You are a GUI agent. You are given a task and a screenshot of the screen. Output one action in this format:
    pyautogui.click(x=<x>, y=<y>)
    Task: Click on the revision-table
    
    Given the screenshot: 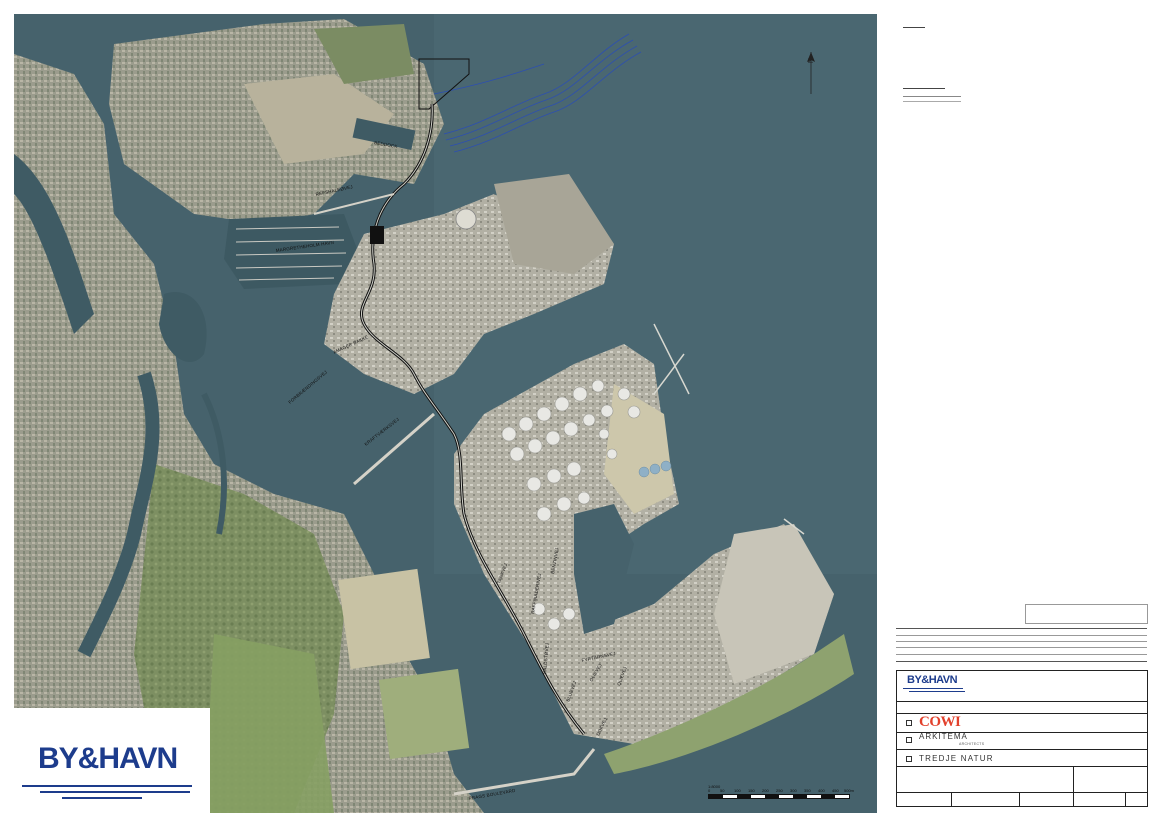 What is the action you would take?
    pyautogui.click(x=1021, y=645)
    